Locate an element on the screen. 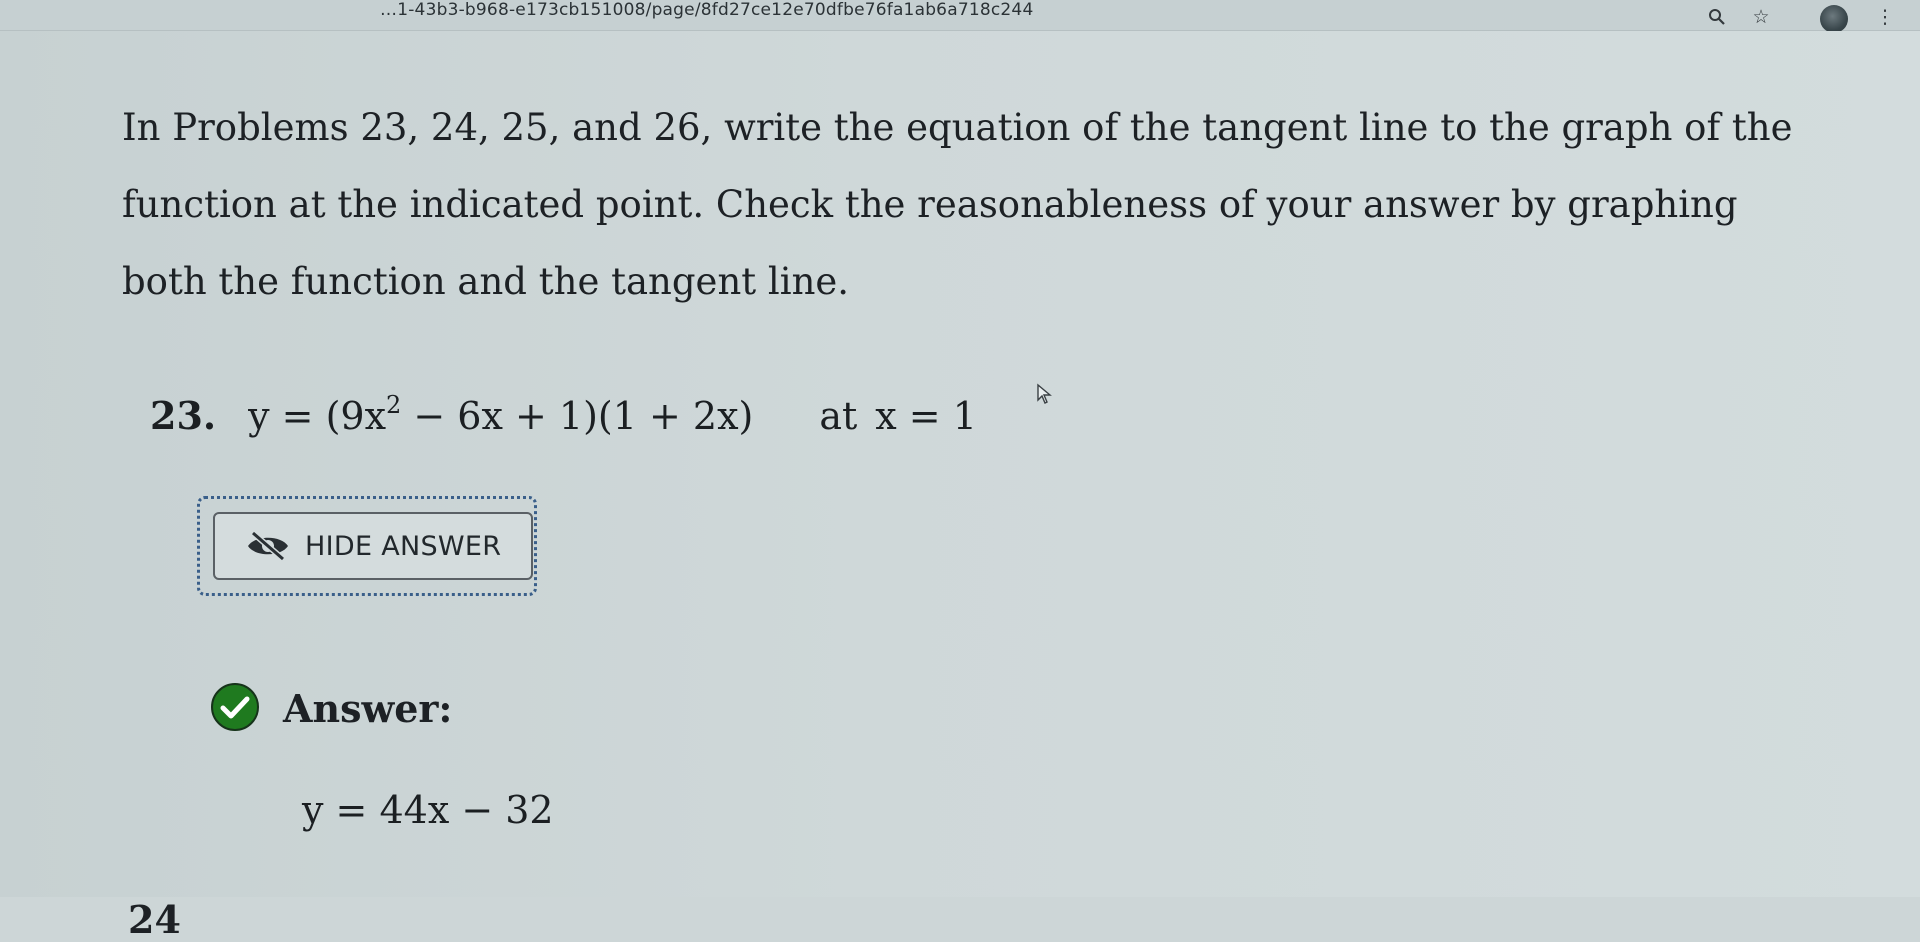 Image resolution: width=1920 pixels, height=942 pixels. answer-value: y = 44x − 32 is located at coordinates (428, 810).